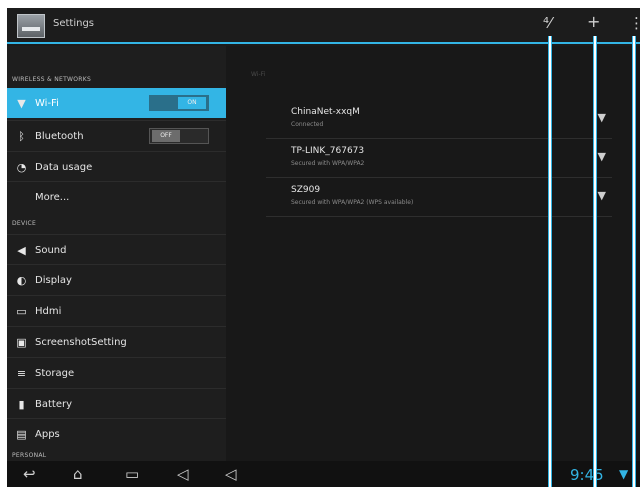 This screenshot has height=487, width=640. What do you see at coordinates (323, 474) in the screenshot?
I see `system-nav-bar: ↩ ⌂ ▭ ◁ ◁ 9:45 ▼` at bounding box center [323, 474].